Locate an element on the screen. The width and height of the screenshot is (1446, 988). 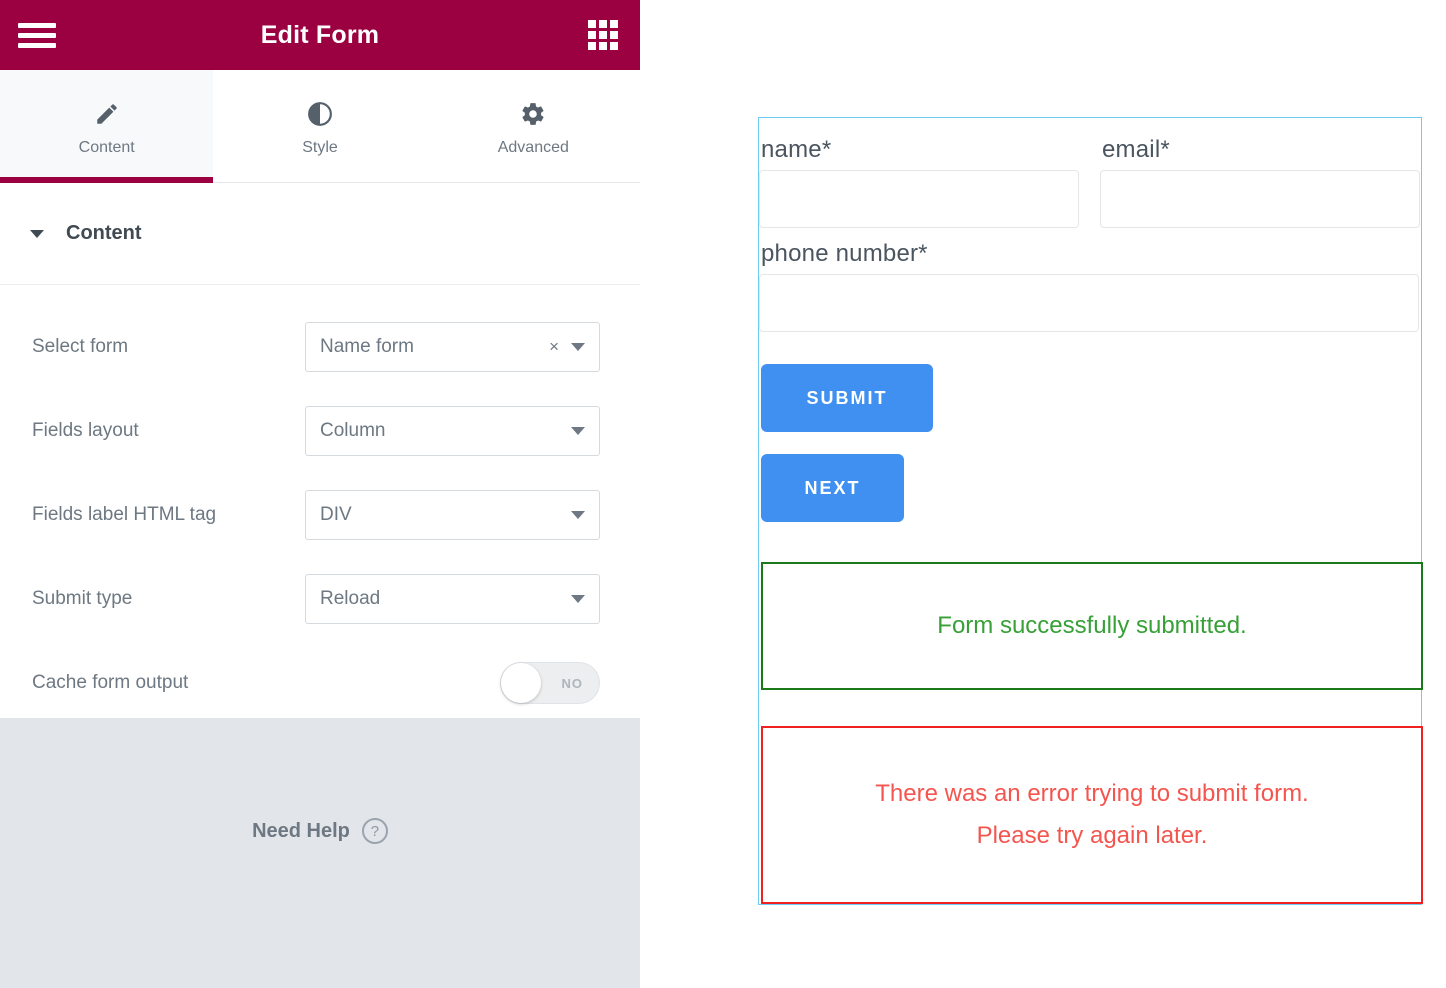
fields-layout-label: Fields layout is located at coordinates (85, 430).